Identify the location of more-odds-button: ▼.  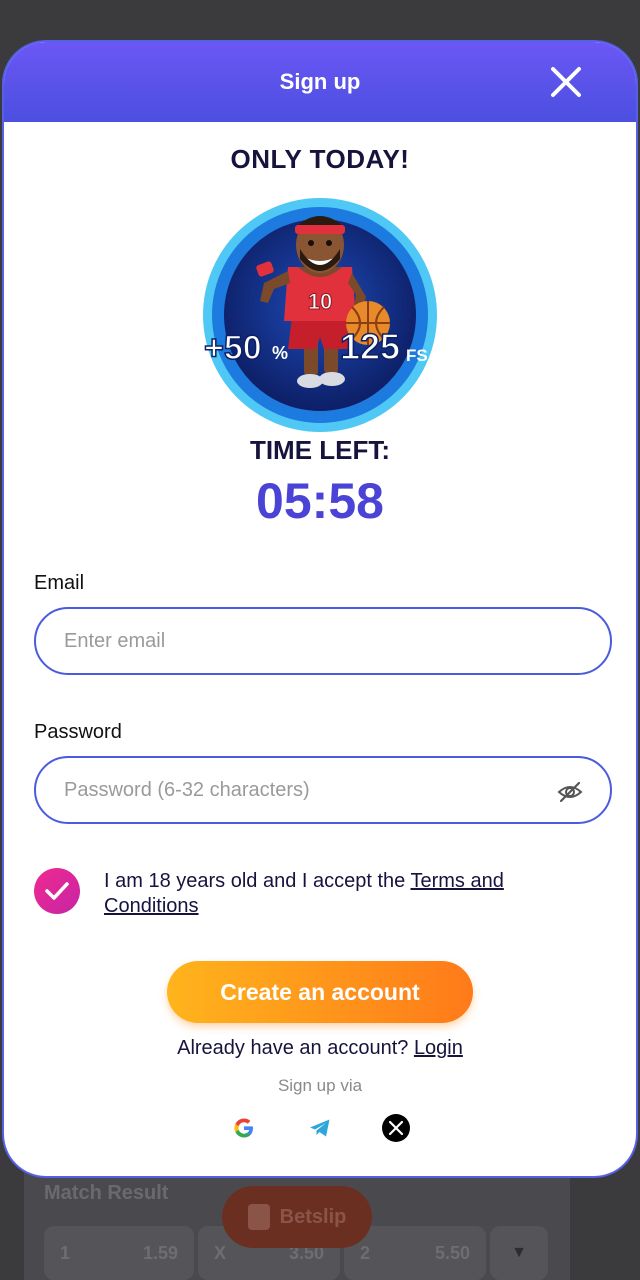
(519, 1253).